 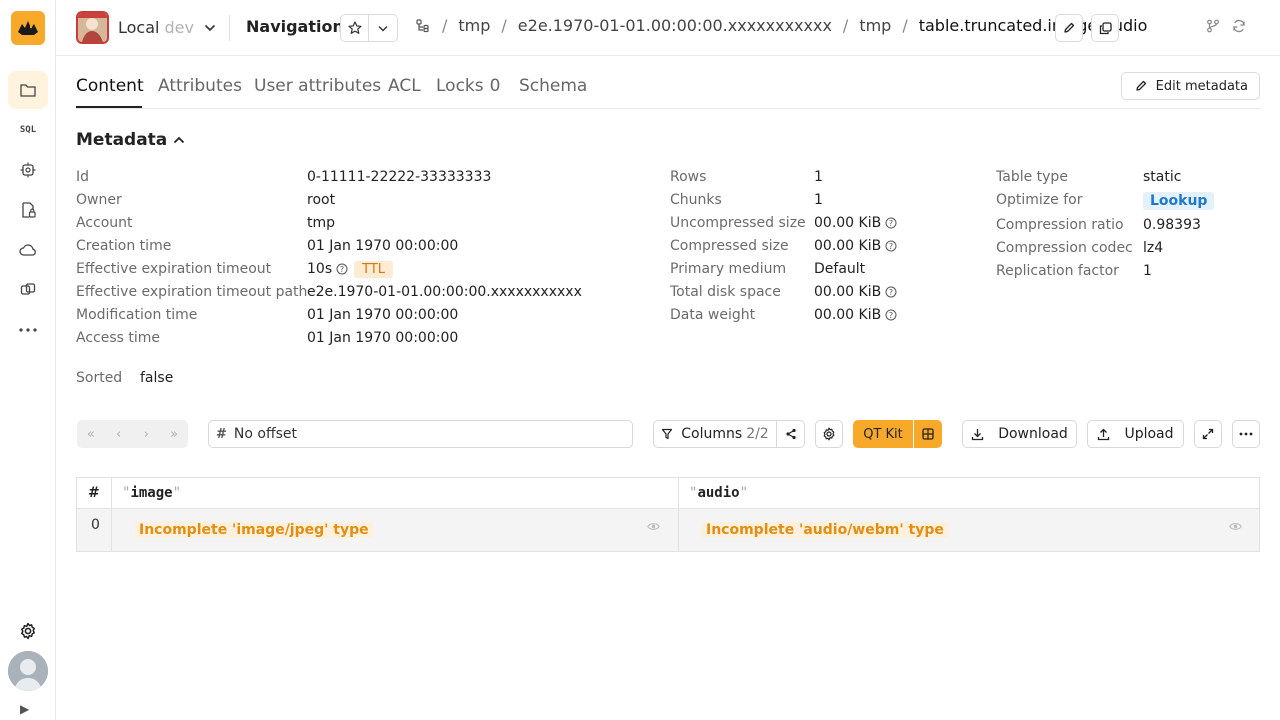 What do you see at coordinates (818, 200) in the screenshot?
I see `meta-value-chunks: 1` at bounding box center [818, 200].